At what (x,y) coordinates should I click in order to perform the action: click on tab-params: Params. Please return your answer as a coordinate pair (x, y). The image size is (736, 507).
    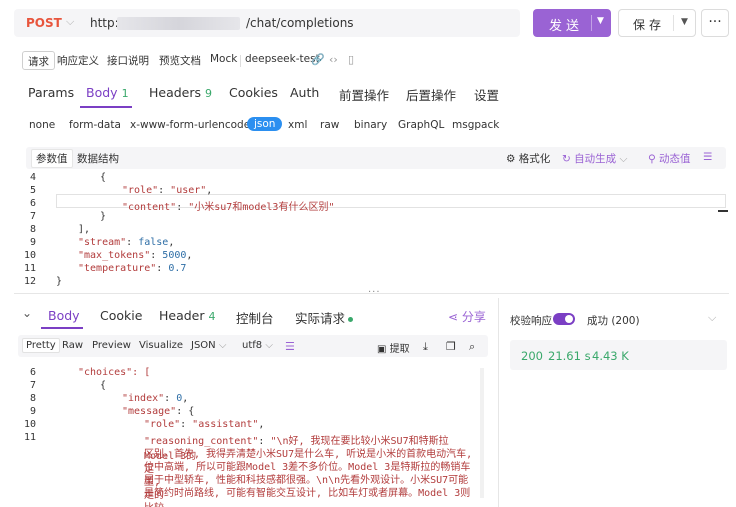
    Looking at the image, I should click on (51, 92).